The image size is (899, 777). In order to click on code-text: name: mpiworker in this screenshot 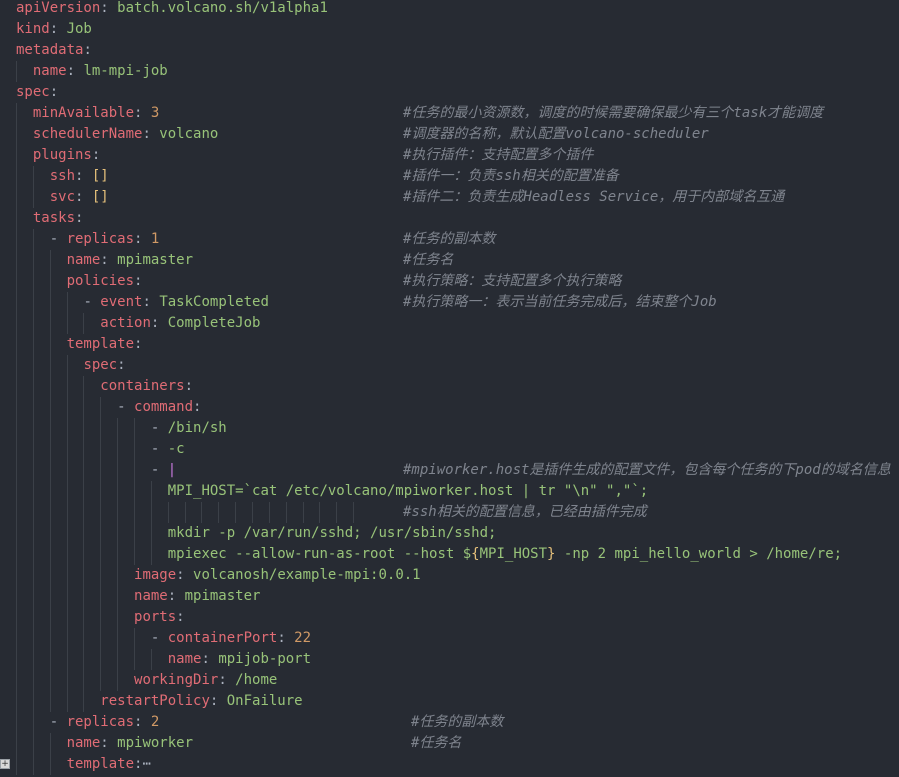, I will do `click(130, 743)`.